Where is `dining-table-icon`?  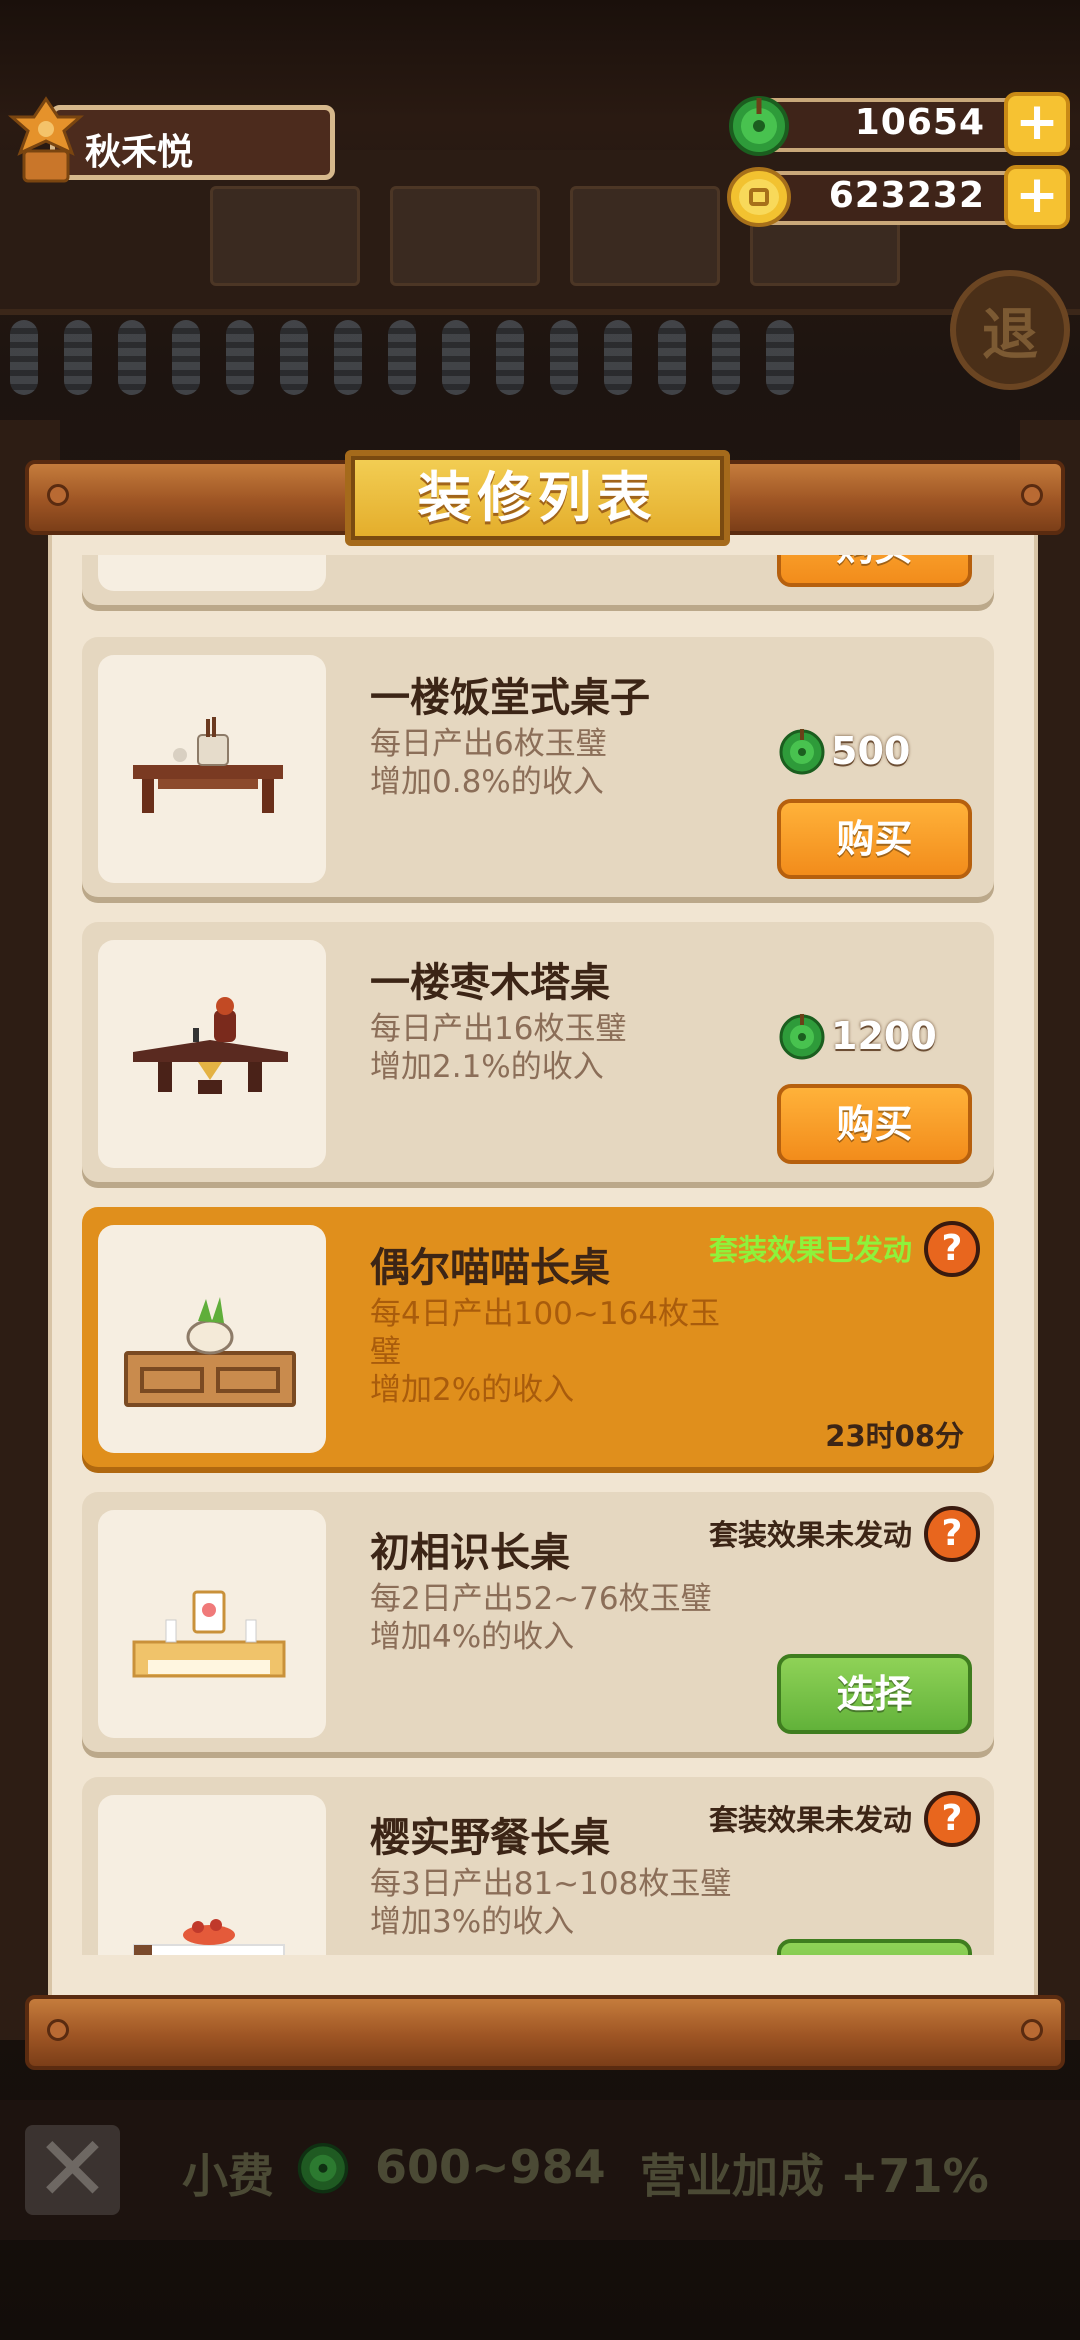
dining-table-icon is located at coordinates (208, 765).